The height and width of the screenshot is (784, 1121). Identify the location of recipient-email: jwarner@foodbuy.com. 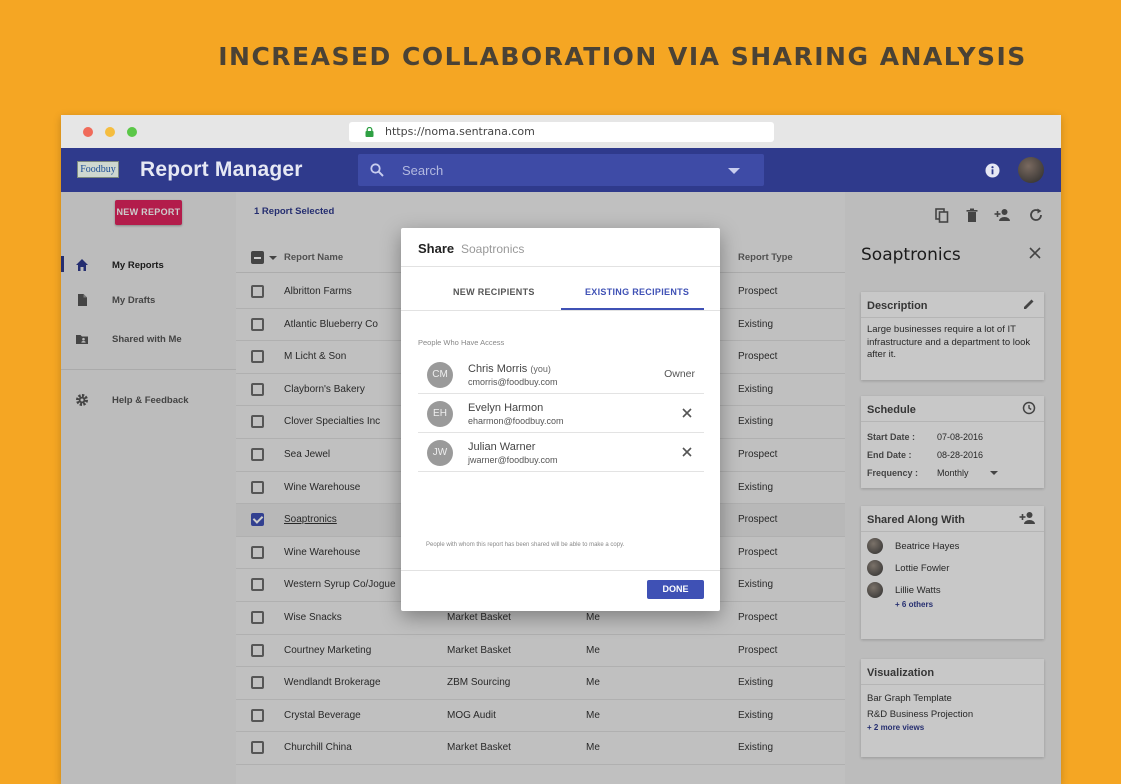
(513, 460).